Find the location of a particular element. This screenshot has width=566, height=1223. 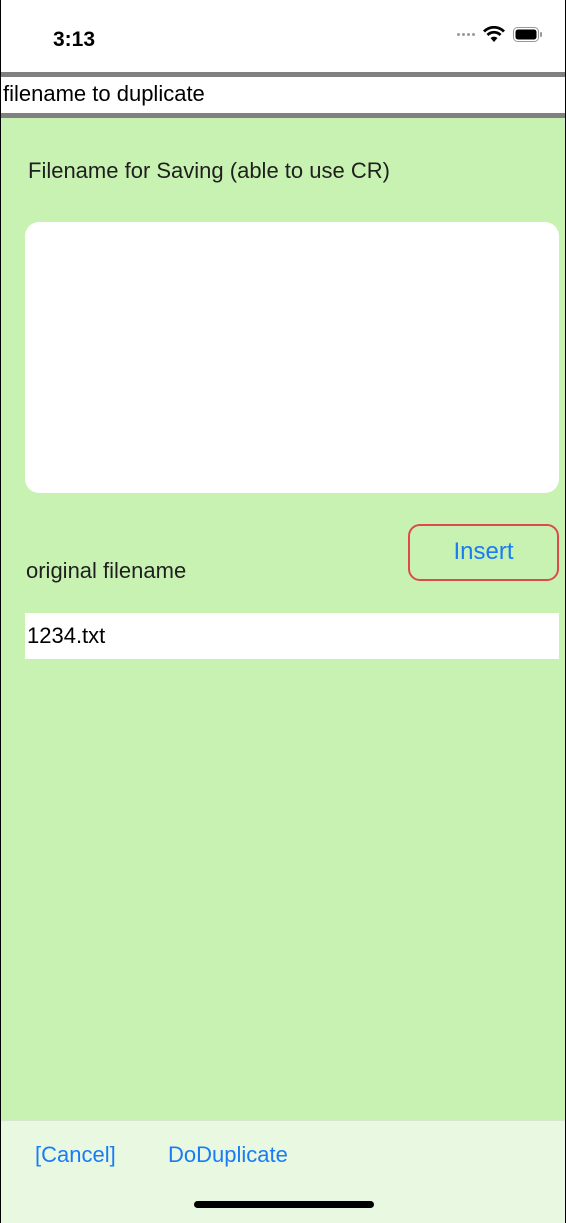

insert-button: Insert is located at coordinates (483, 552).